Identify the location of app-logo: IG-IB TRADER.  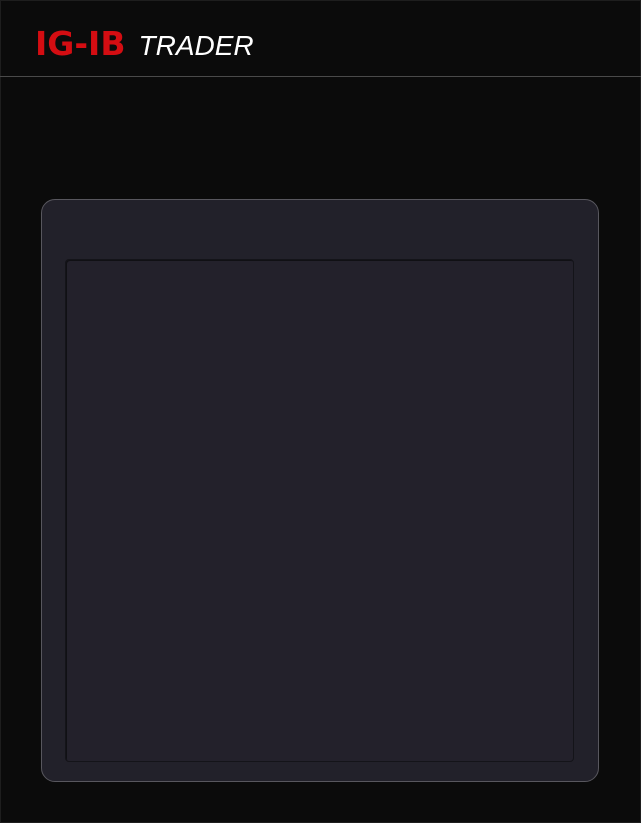
(144, 45).